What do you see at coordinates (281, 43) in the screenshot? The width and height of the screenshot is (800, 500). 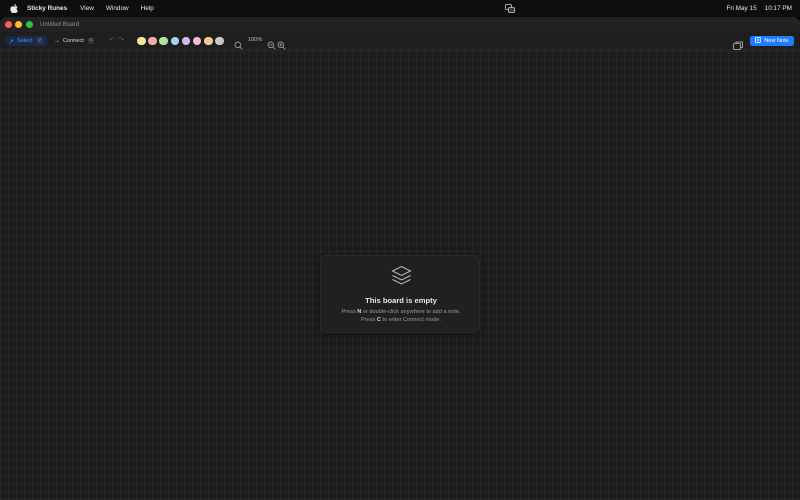 I see `zoom-in-icon` at bounding box center [281, 43].